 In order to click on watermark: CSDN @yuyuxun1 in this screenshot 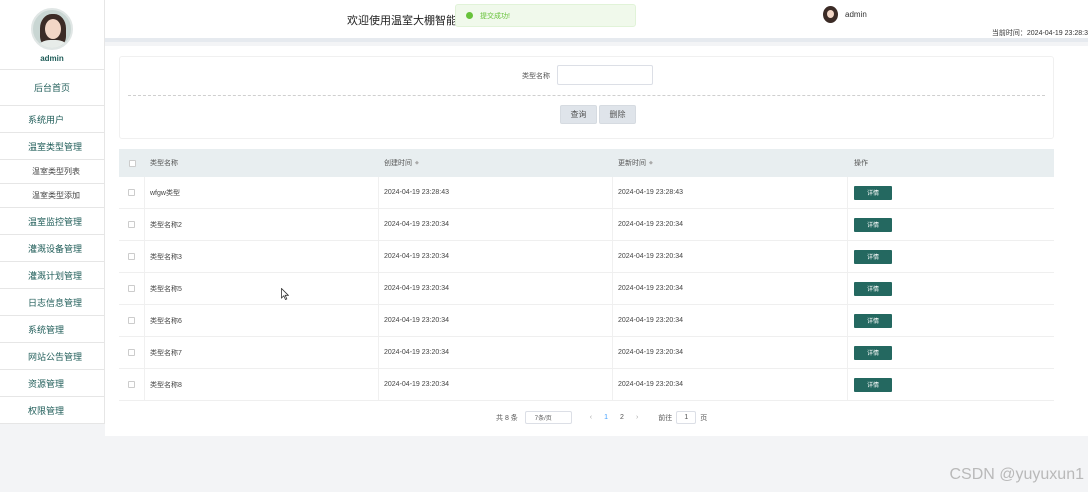, I will do `click(1016, 474)`.